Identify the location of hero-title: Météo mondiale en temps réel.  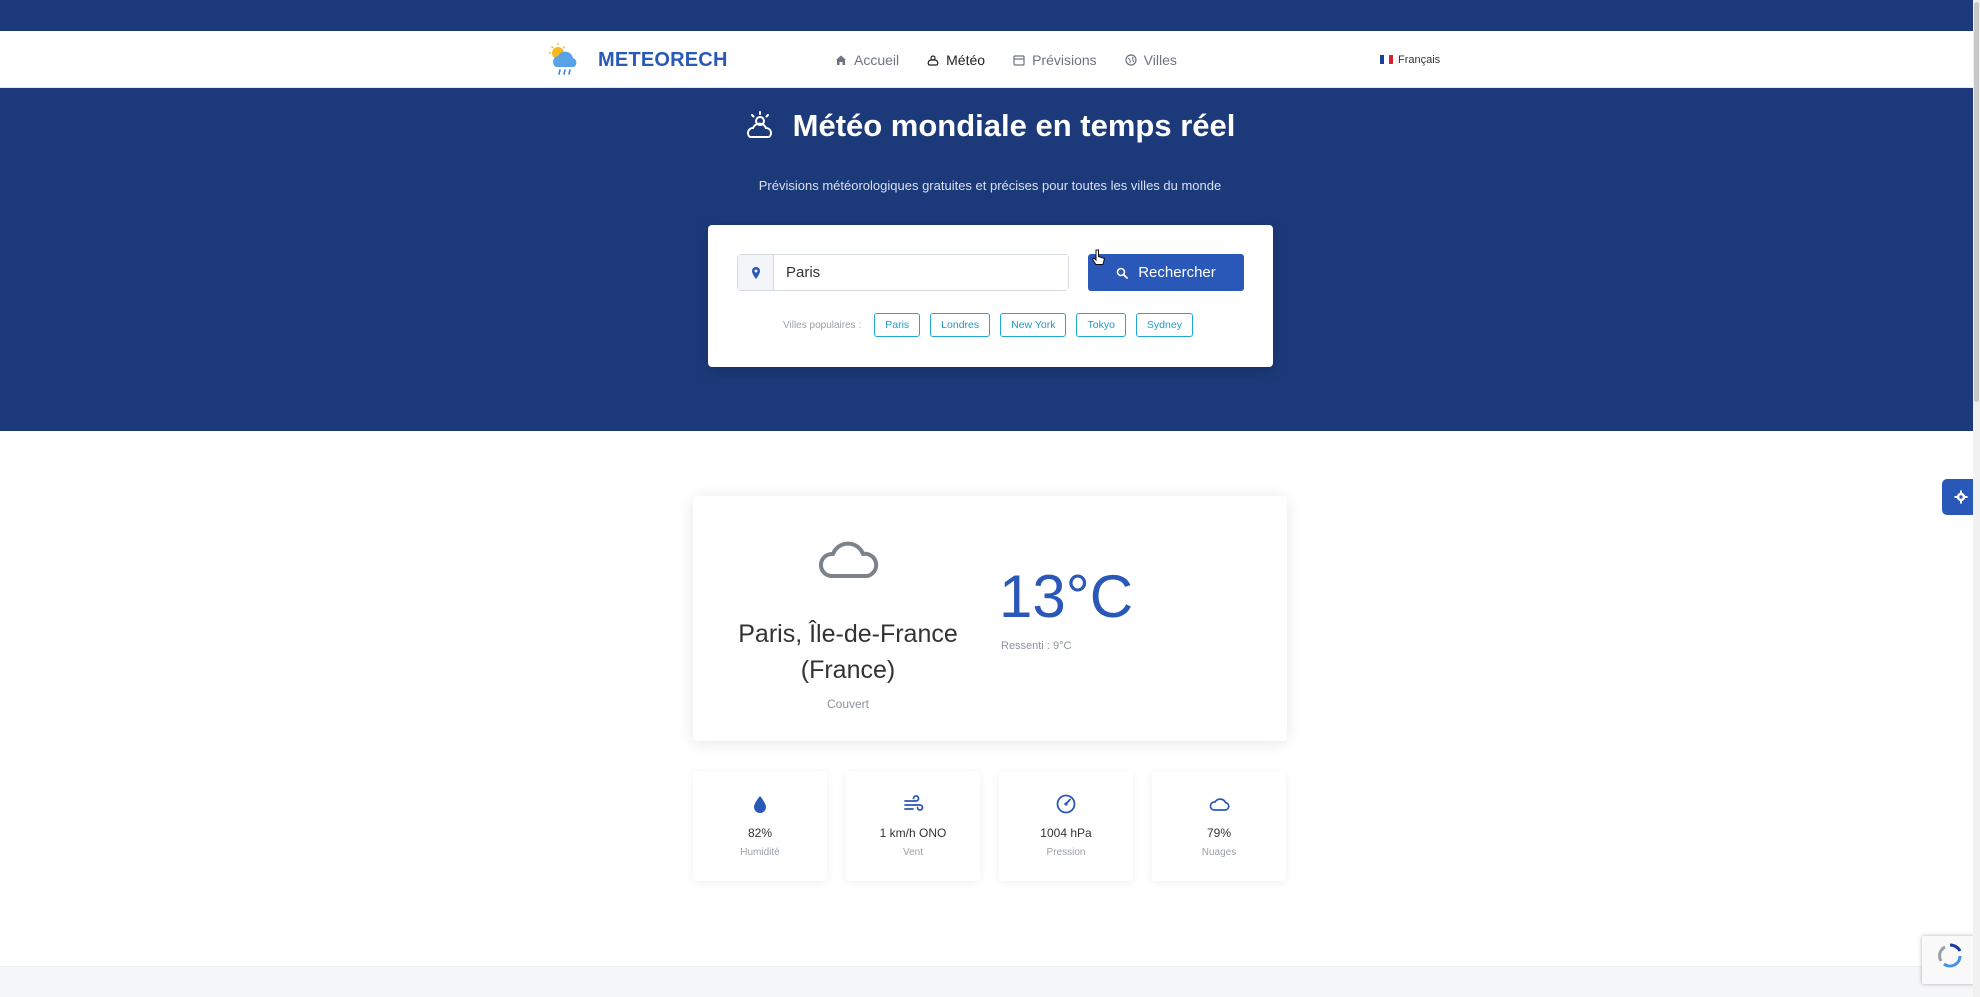
(990, 126).